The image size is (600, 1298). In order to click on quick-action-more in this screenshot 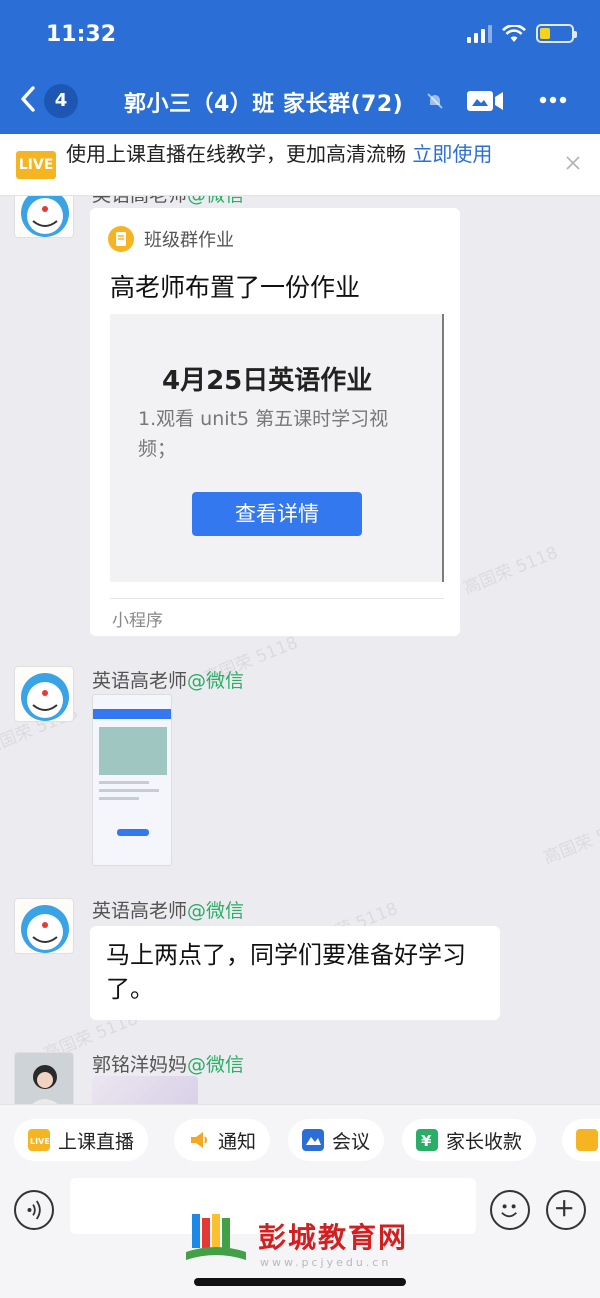, I will do `click(581, 1140)`.